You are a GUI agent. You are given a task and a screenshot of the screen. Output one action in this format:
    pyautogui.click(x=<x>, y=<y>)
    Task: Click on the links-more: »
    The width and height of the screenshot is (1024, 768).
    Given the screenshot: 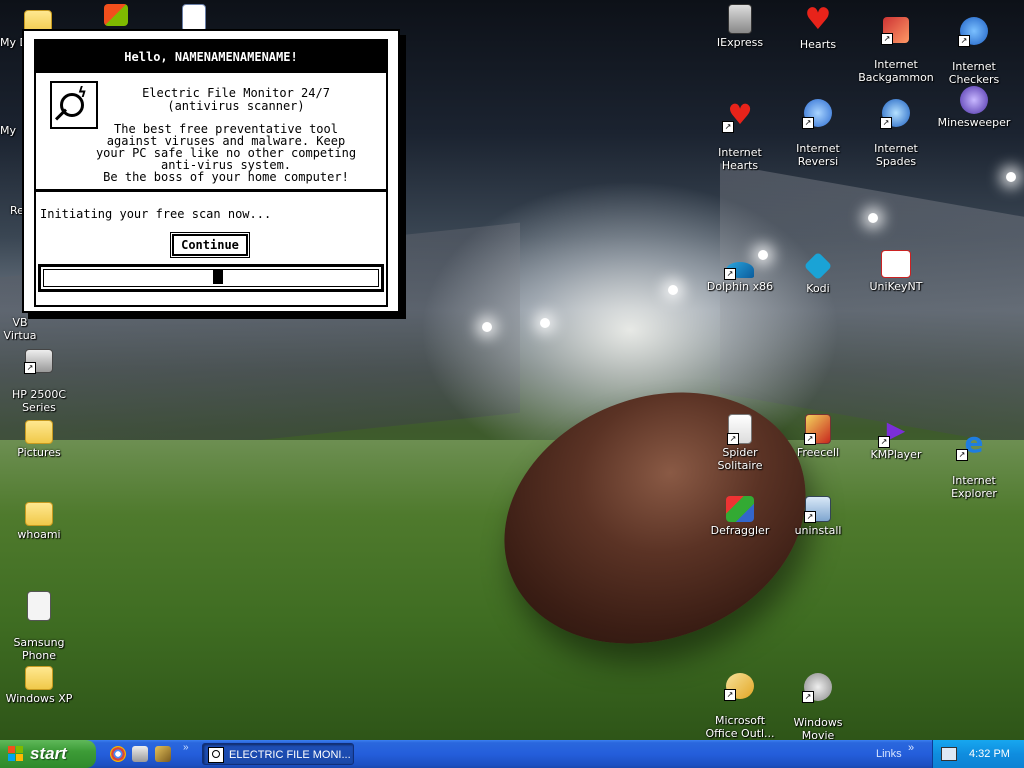 What is the action you would take?
    pyautogui.click(x=911, y=748)
    